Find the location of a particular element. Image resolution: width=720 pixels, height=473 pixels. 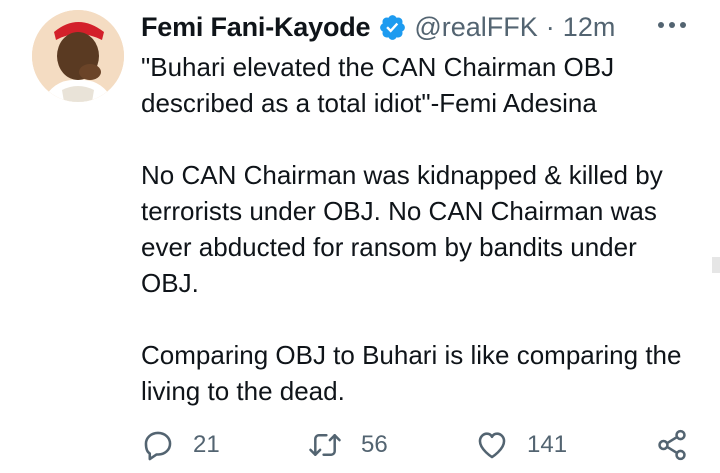

share-icon is located at coordinates (672, 445).